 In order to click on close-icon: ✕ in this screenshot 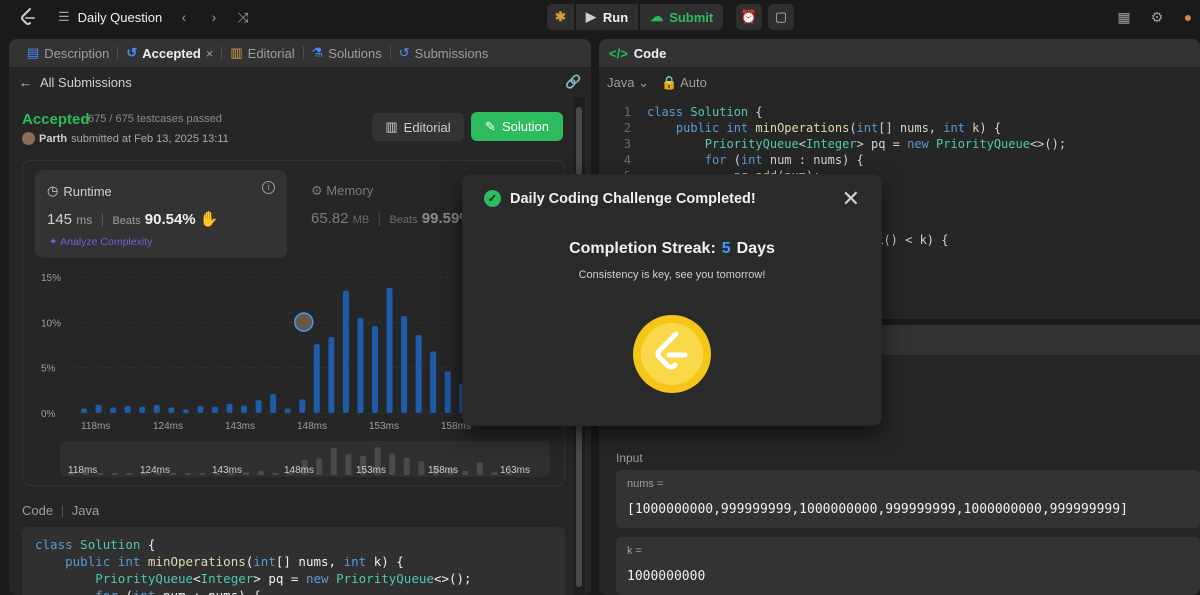, I will do `click(851, 199)`.